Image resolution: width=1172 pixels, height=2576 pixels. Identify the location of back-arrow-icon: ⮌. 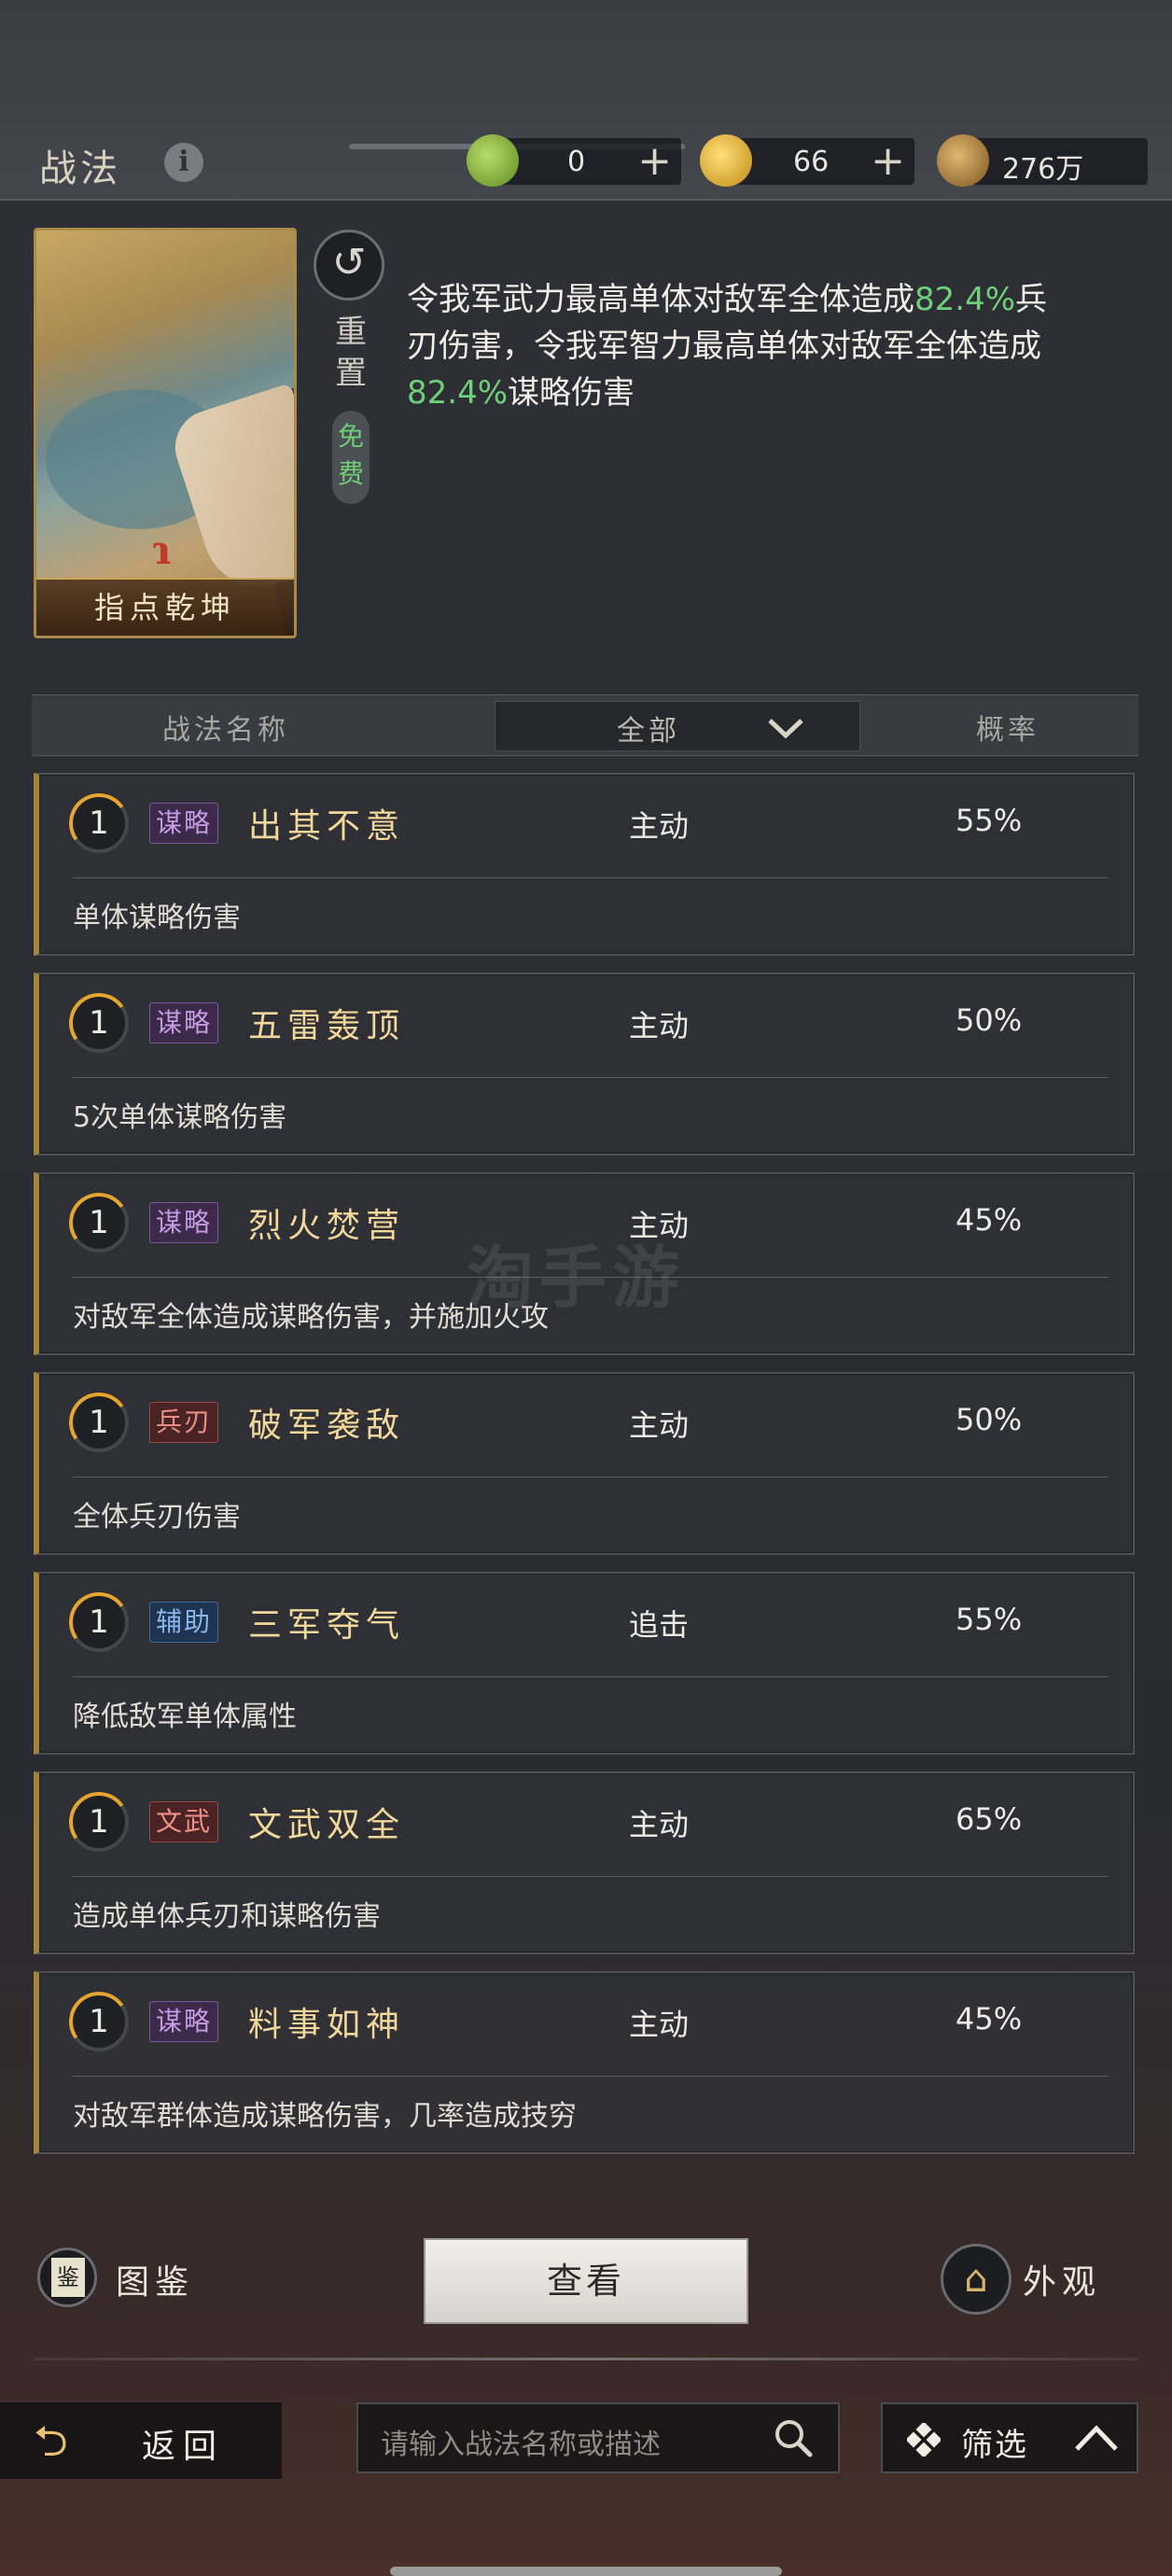
(51, 2440).